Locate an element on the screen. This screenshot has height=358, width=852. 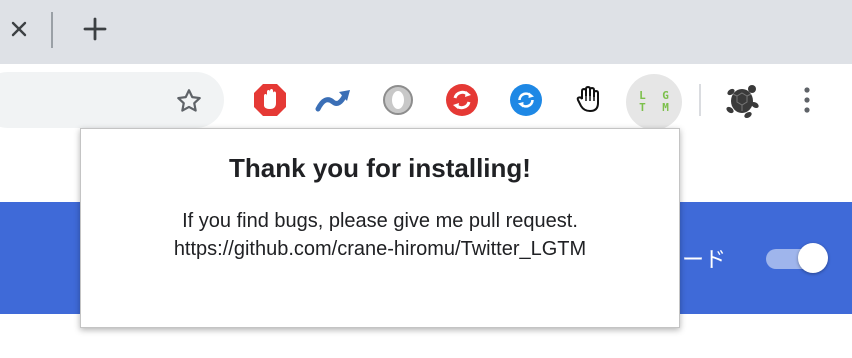
gray-ring-icon is located at coordinates (398, 100).